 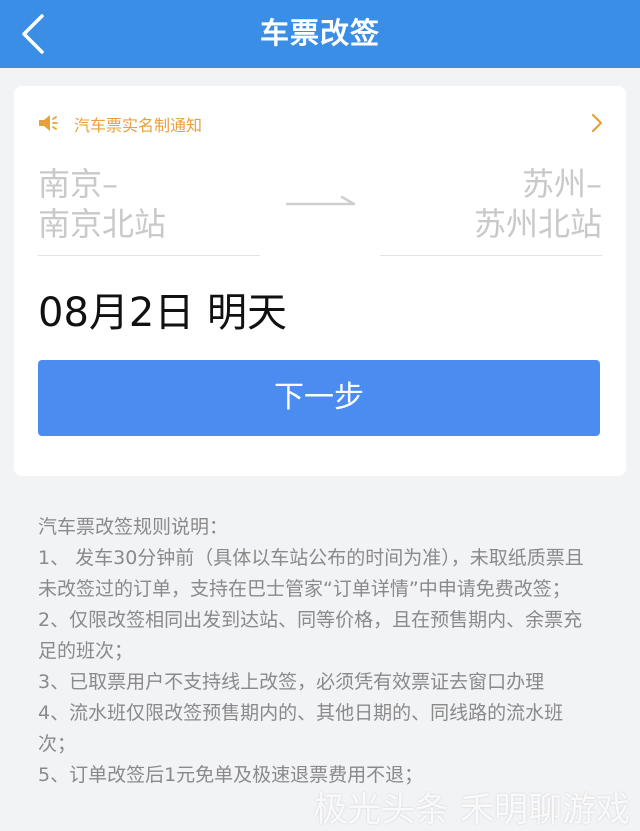 I want to click on notice-text: 汽车票实名制通知, so click(x=138, y=125).